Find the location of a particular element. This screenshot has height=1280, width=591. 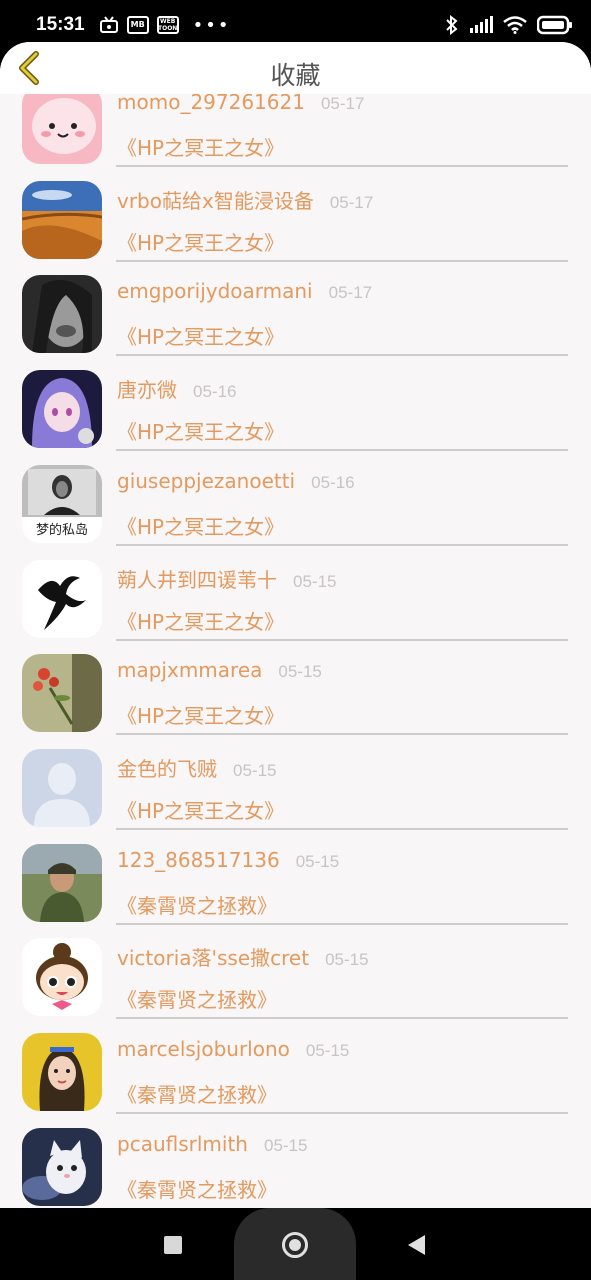

default-user-avatar is located at coordinates (62, 787).